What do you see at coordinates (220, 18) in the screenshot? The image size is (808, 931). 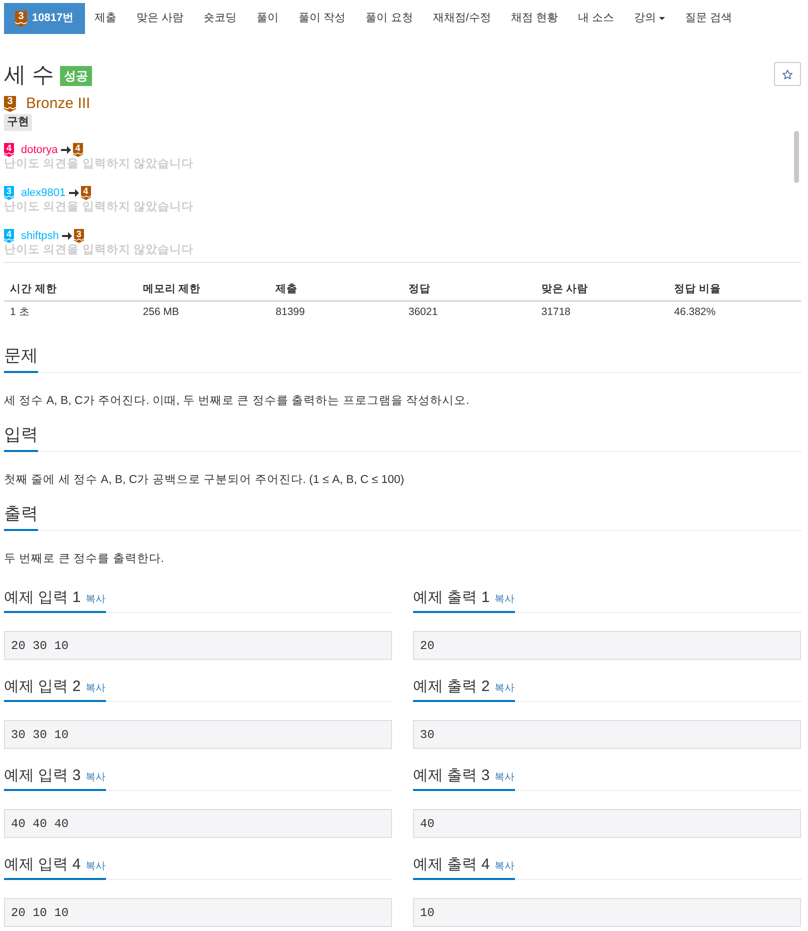 I see `nav-tab: 숏코딩` at bounding box center [220, 18].